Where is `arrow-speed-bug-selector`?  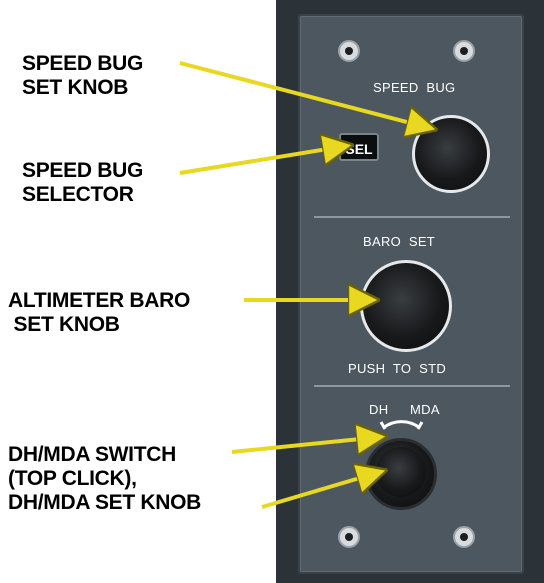
arrow-speed-bug-selector is located at coordinates (262, 160).